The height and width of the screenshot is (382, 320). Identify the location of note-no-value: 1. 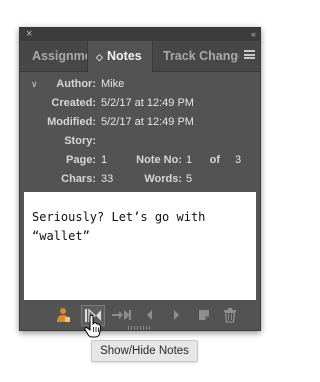
(189, 160).